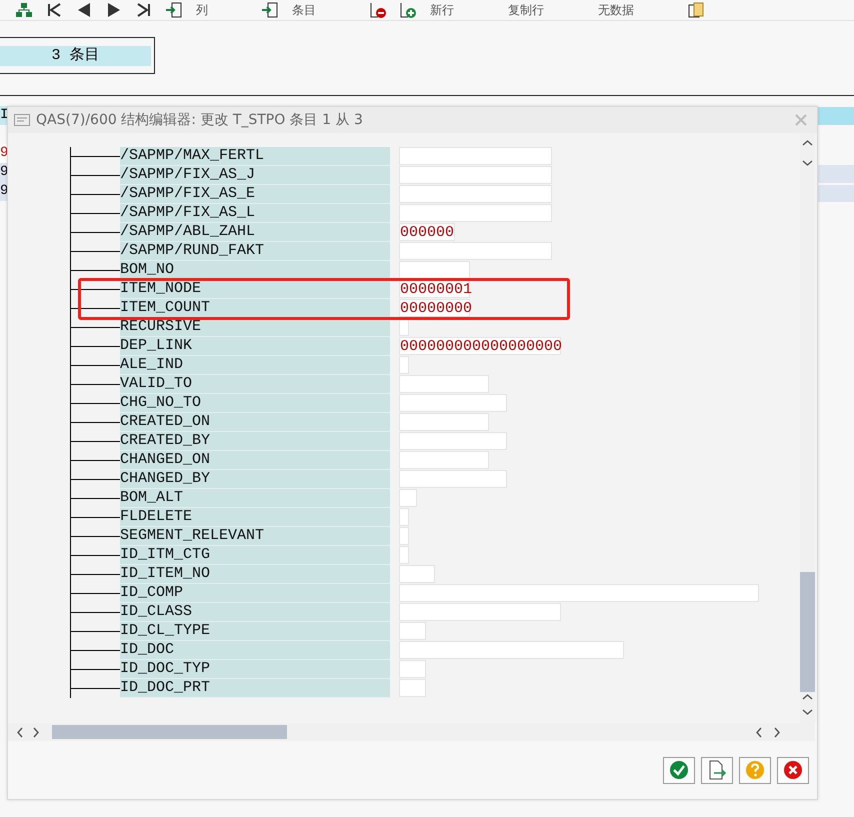 Image resolution: width=854 pixels, height=817 pixels. What do you see at coordinates (434, 289) in the screenshot?
I see `value-field: 00000001` at bounding box center [434, 289].